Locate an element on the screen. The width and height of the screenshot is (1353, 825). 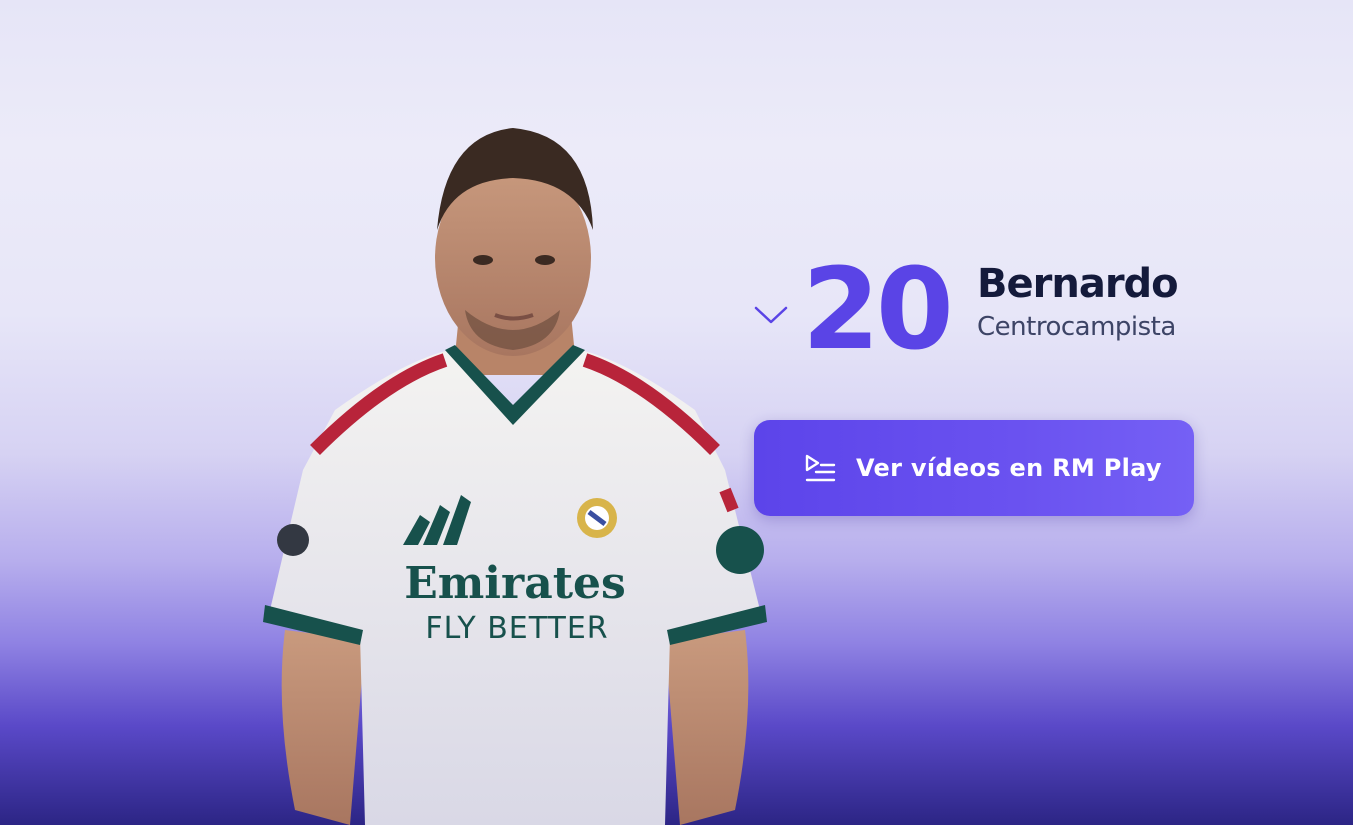
play-list-icon is located at coordinates (820, 468).